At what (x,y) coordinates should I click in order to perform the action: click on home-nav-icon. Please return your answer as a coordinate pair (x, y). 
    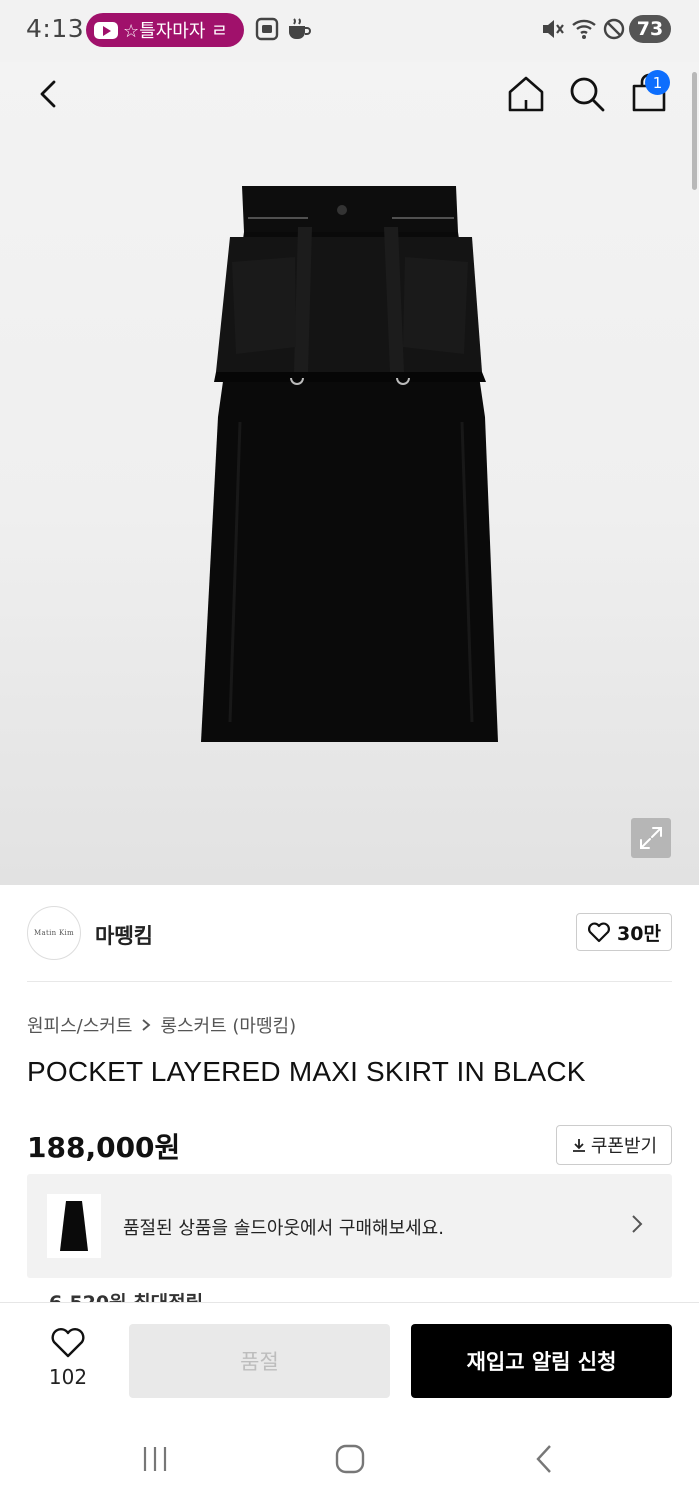
    Looking at the image, I should click on (350, 1459).